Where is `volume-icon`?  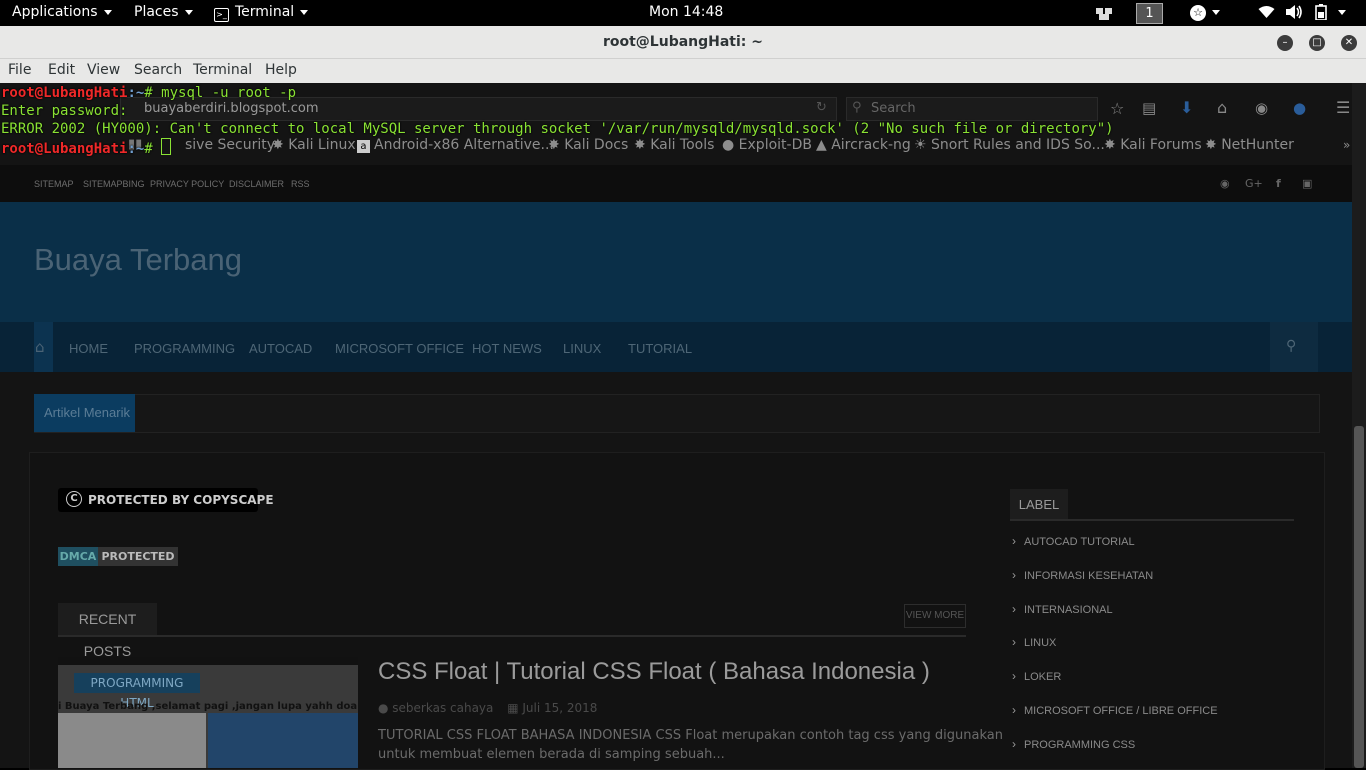
volume-icon is located at coordinates (1295, 14).